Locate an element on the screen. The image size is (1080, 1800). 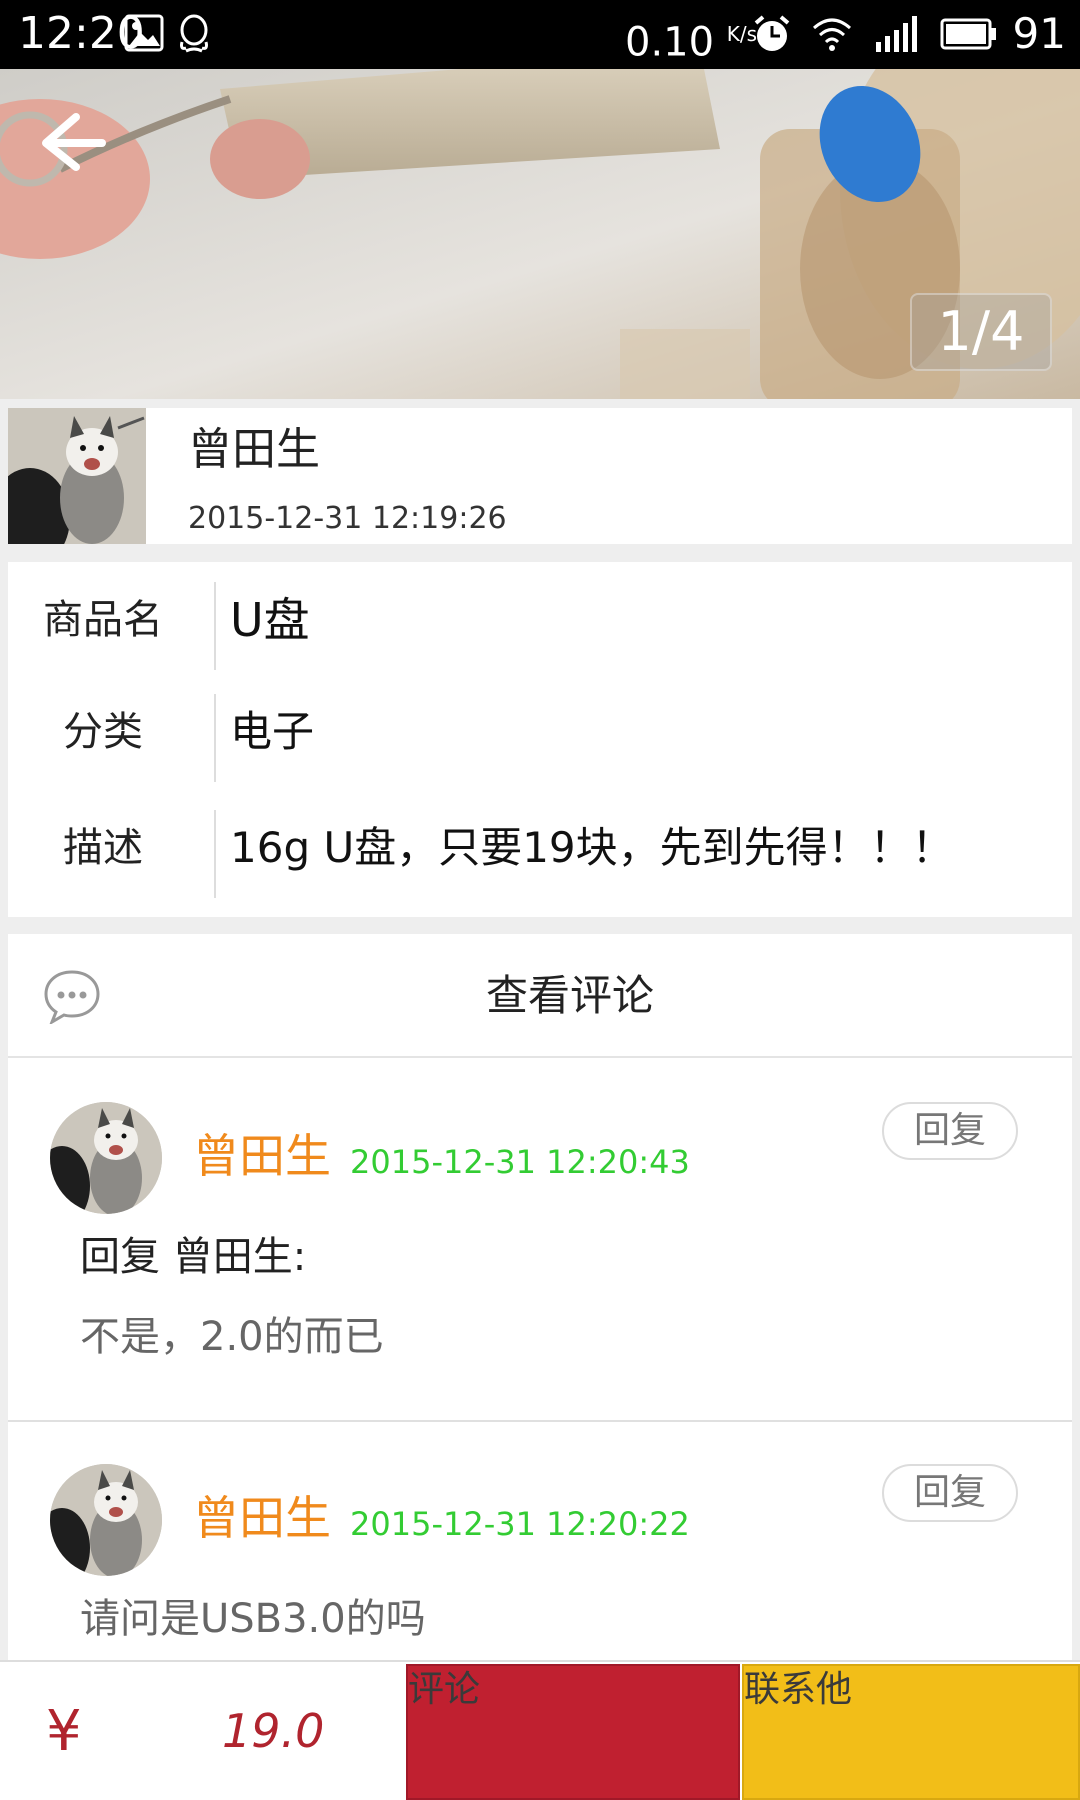
bottom-action-bar: ¥ 19.0 评论 联系他 is located at coordinates (540, 1730).